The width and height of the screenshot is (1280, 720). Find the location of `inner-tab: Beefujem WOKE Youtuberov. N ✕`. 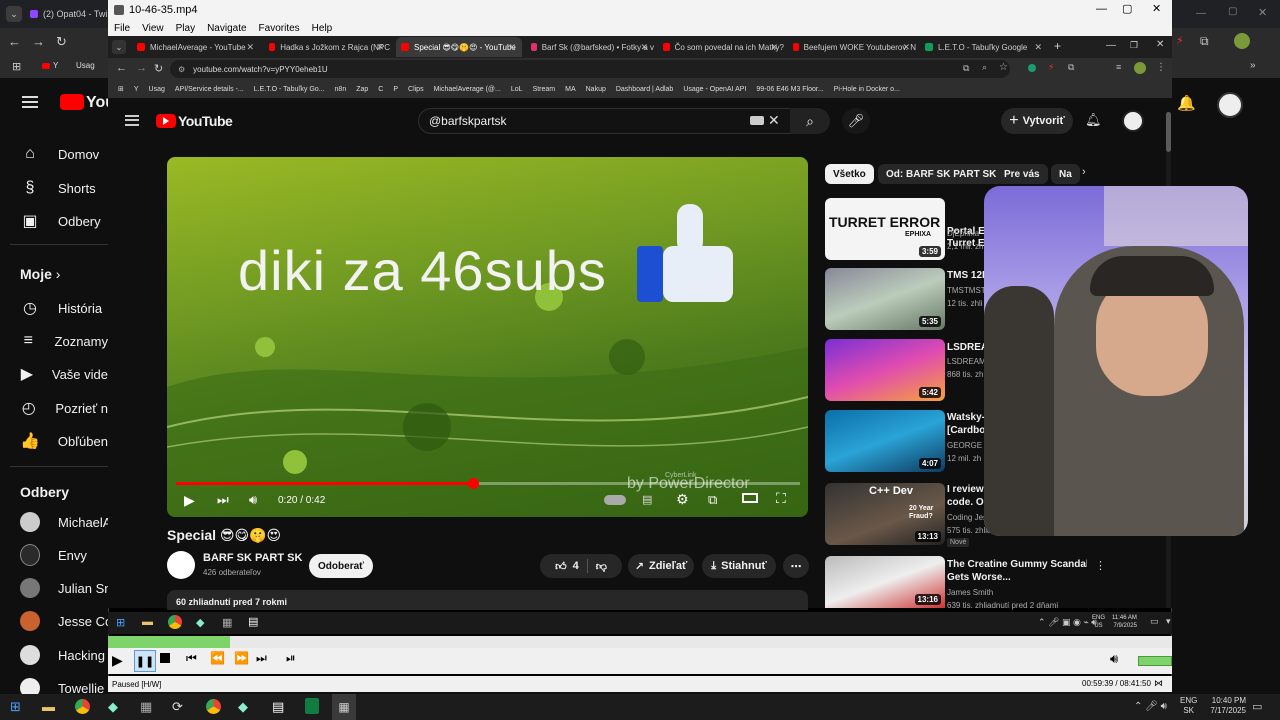

inner-tab: Beefujem WOKE Youtuberov. N ✕ is located at coordinates (852, 47).